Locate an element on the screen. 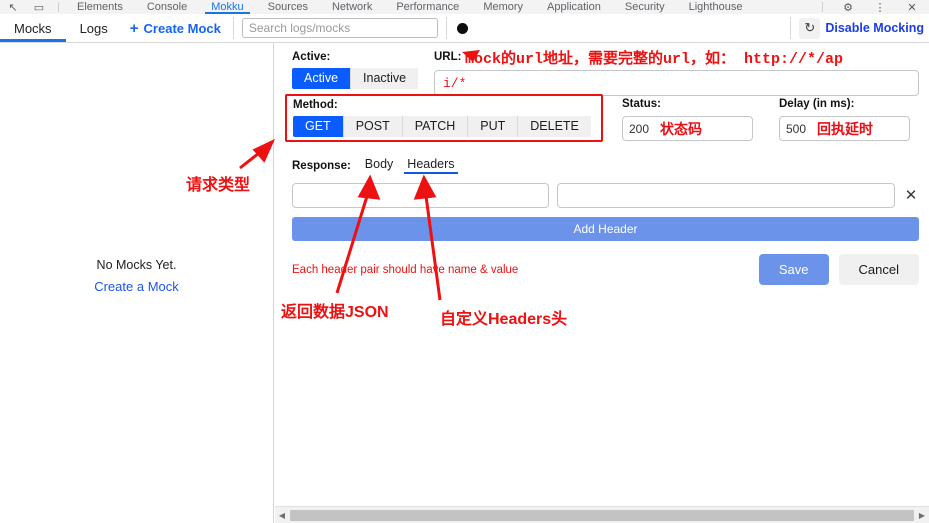  save-button: Save is located at coordinates (793, 269).